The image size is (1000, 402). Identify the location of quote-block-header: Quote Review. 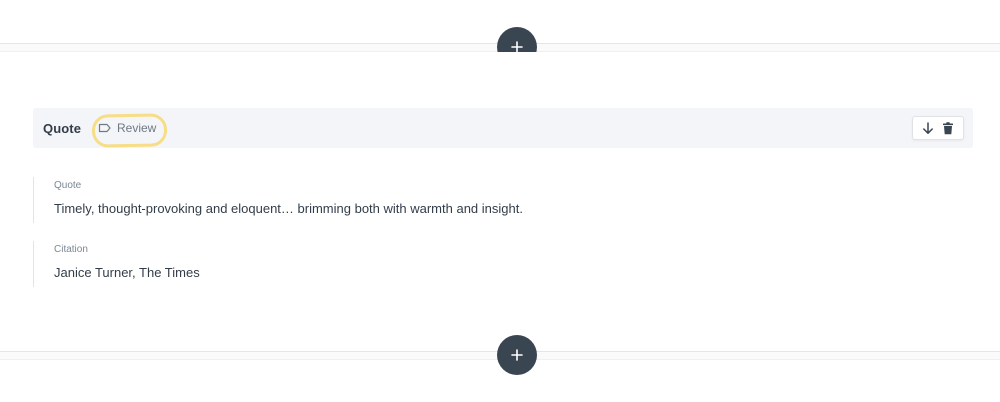
(503, 128).